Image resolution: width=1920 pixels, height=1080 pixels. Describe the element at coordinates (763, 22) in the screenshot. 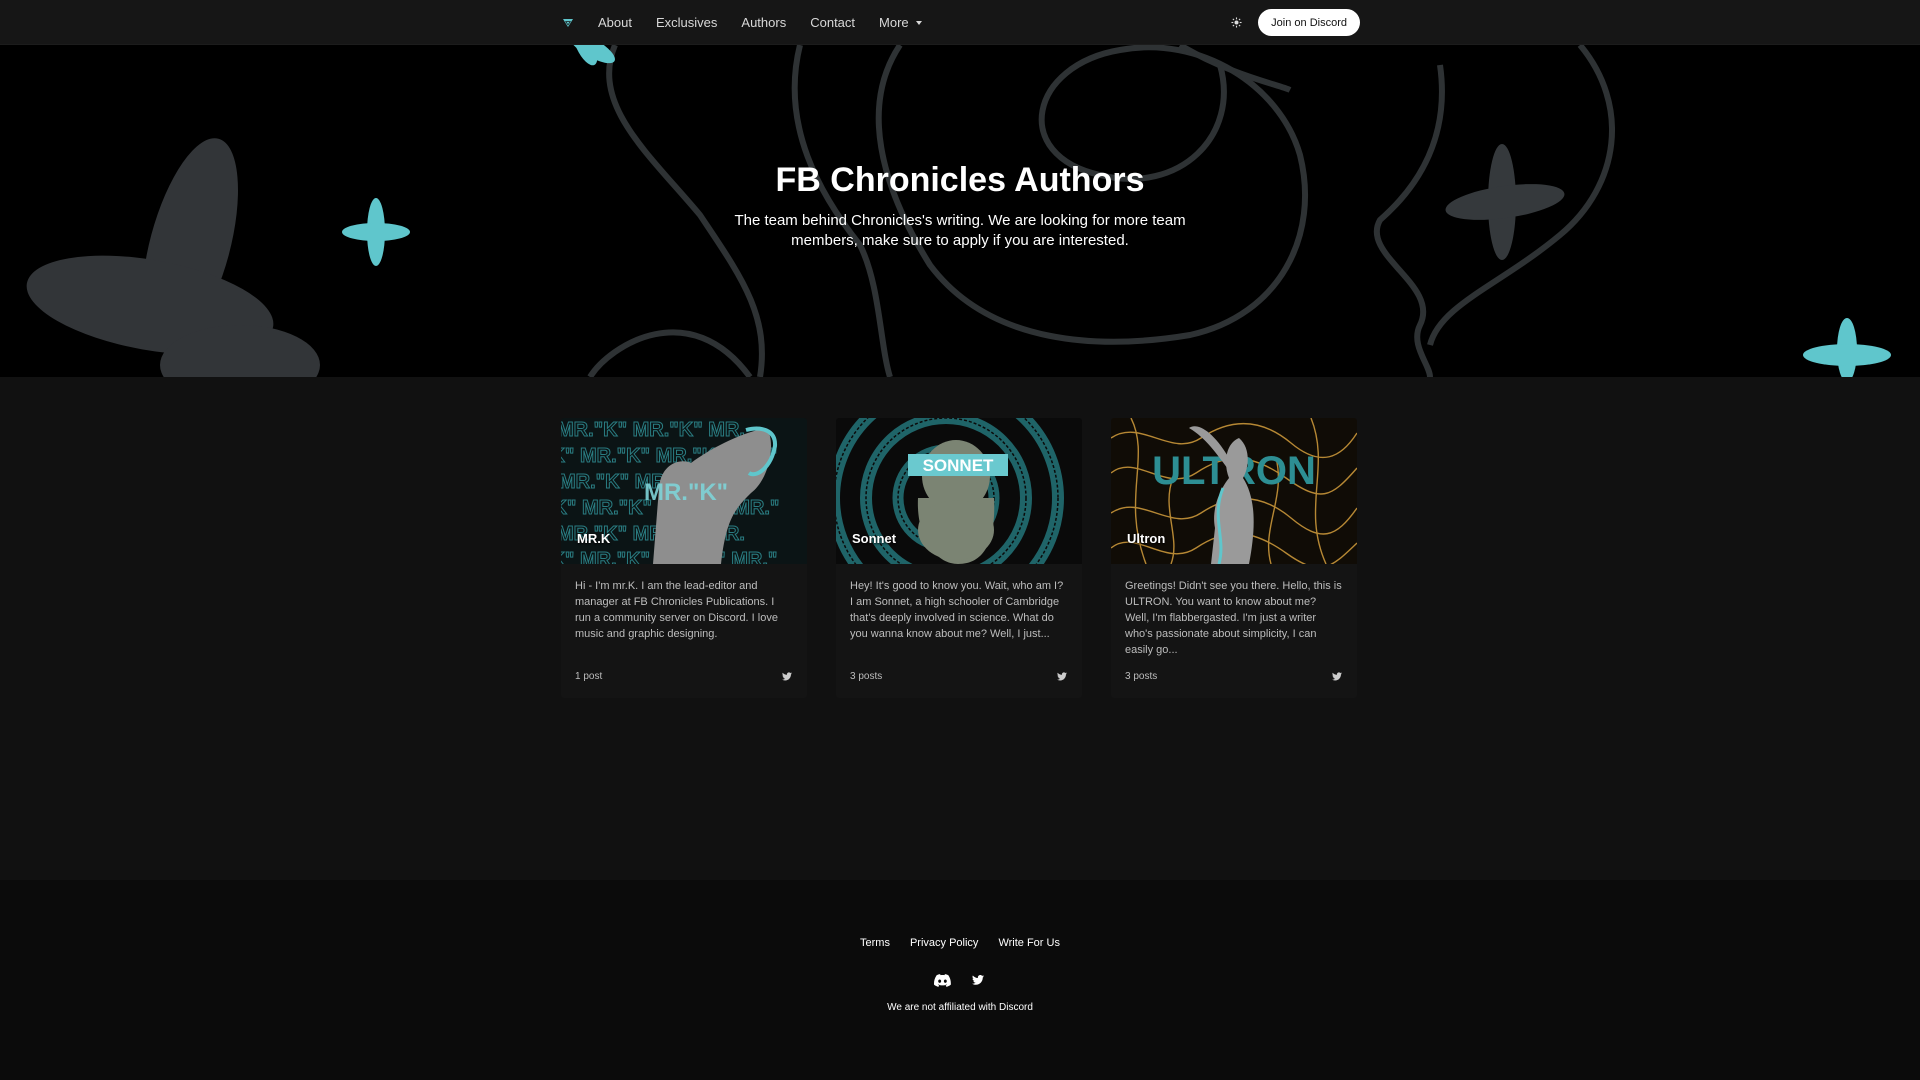

I see `nav-link-authors: Authors` at that location.